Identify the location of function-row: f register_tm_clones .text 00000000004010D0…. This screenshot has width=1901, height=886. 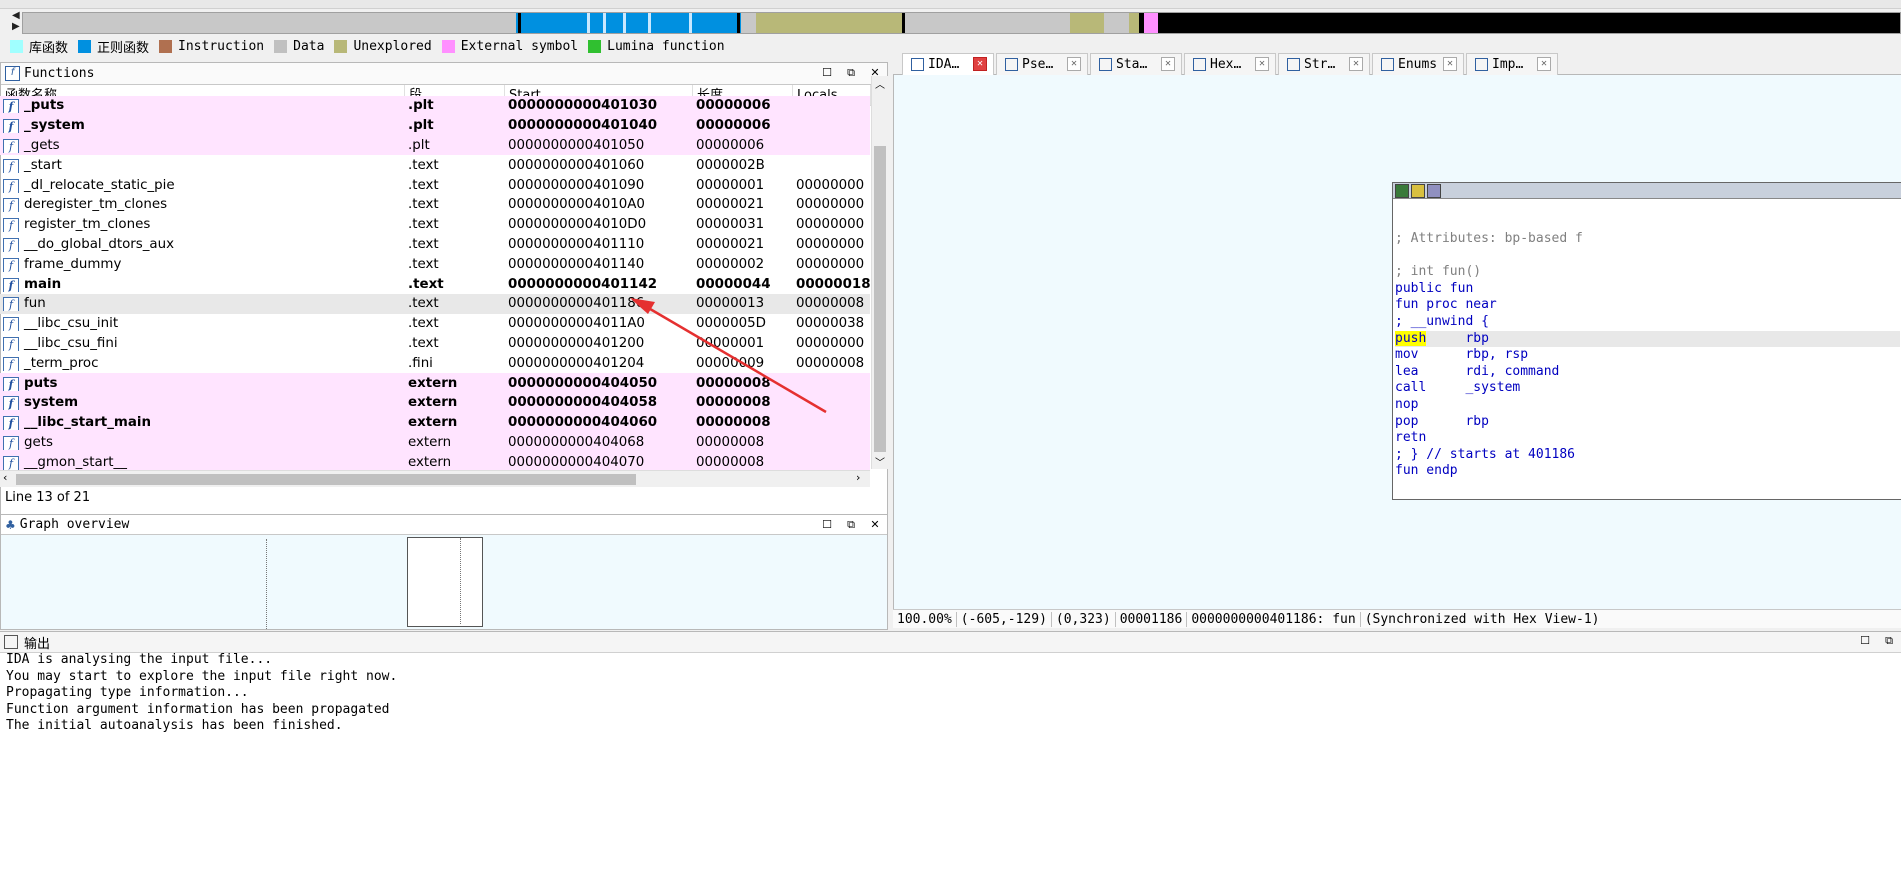
(435, 225).